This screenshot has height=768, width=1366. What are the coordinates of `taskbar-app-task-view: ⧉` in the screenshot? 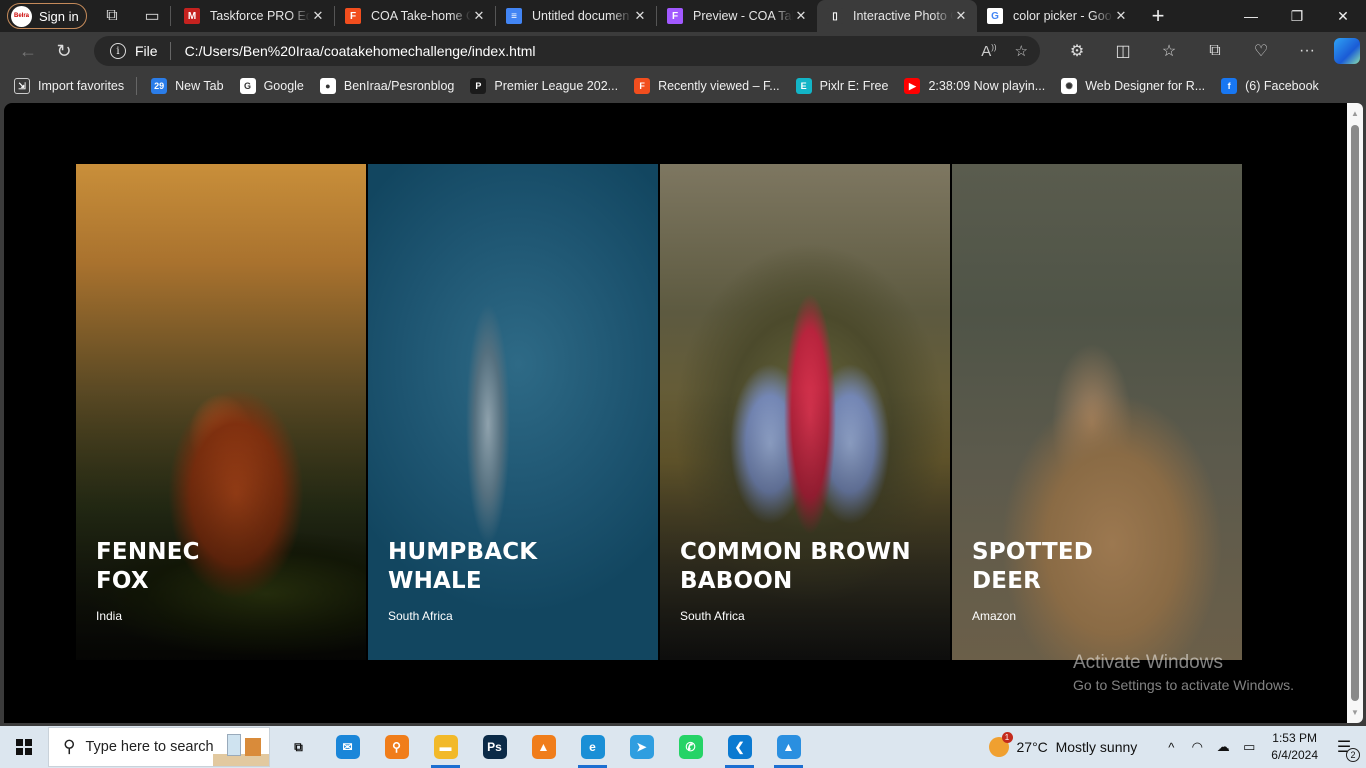 It's located at (298, 747).